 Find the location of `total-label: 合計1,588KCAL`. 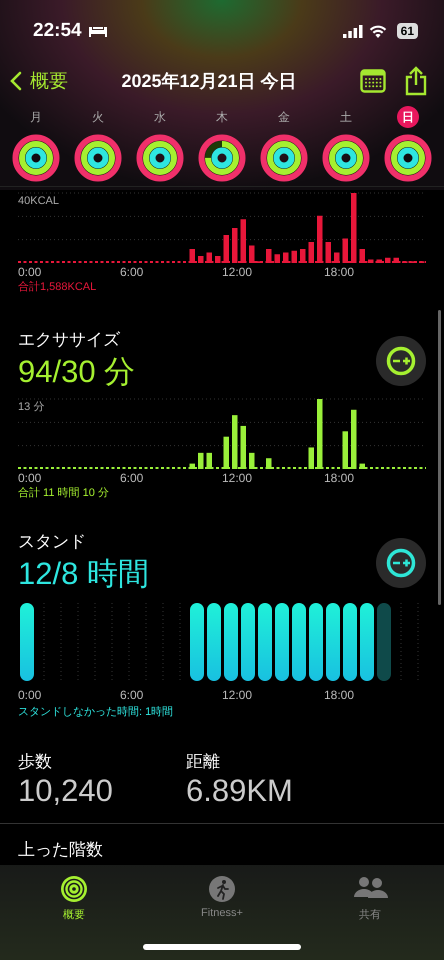

total-label: 合計1,588KCAL is located at coordinates (57, 287).